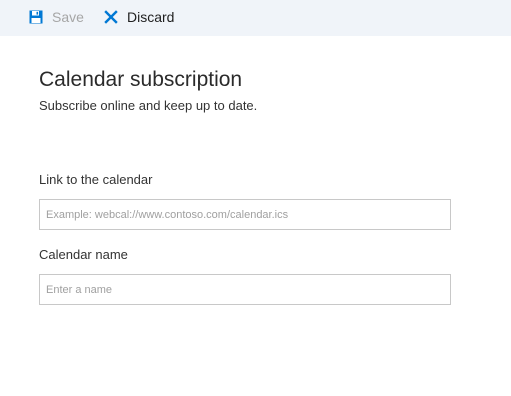  Describe the element at coordinates (36, 17) in the screenshot. I see `save-icon` at that location.